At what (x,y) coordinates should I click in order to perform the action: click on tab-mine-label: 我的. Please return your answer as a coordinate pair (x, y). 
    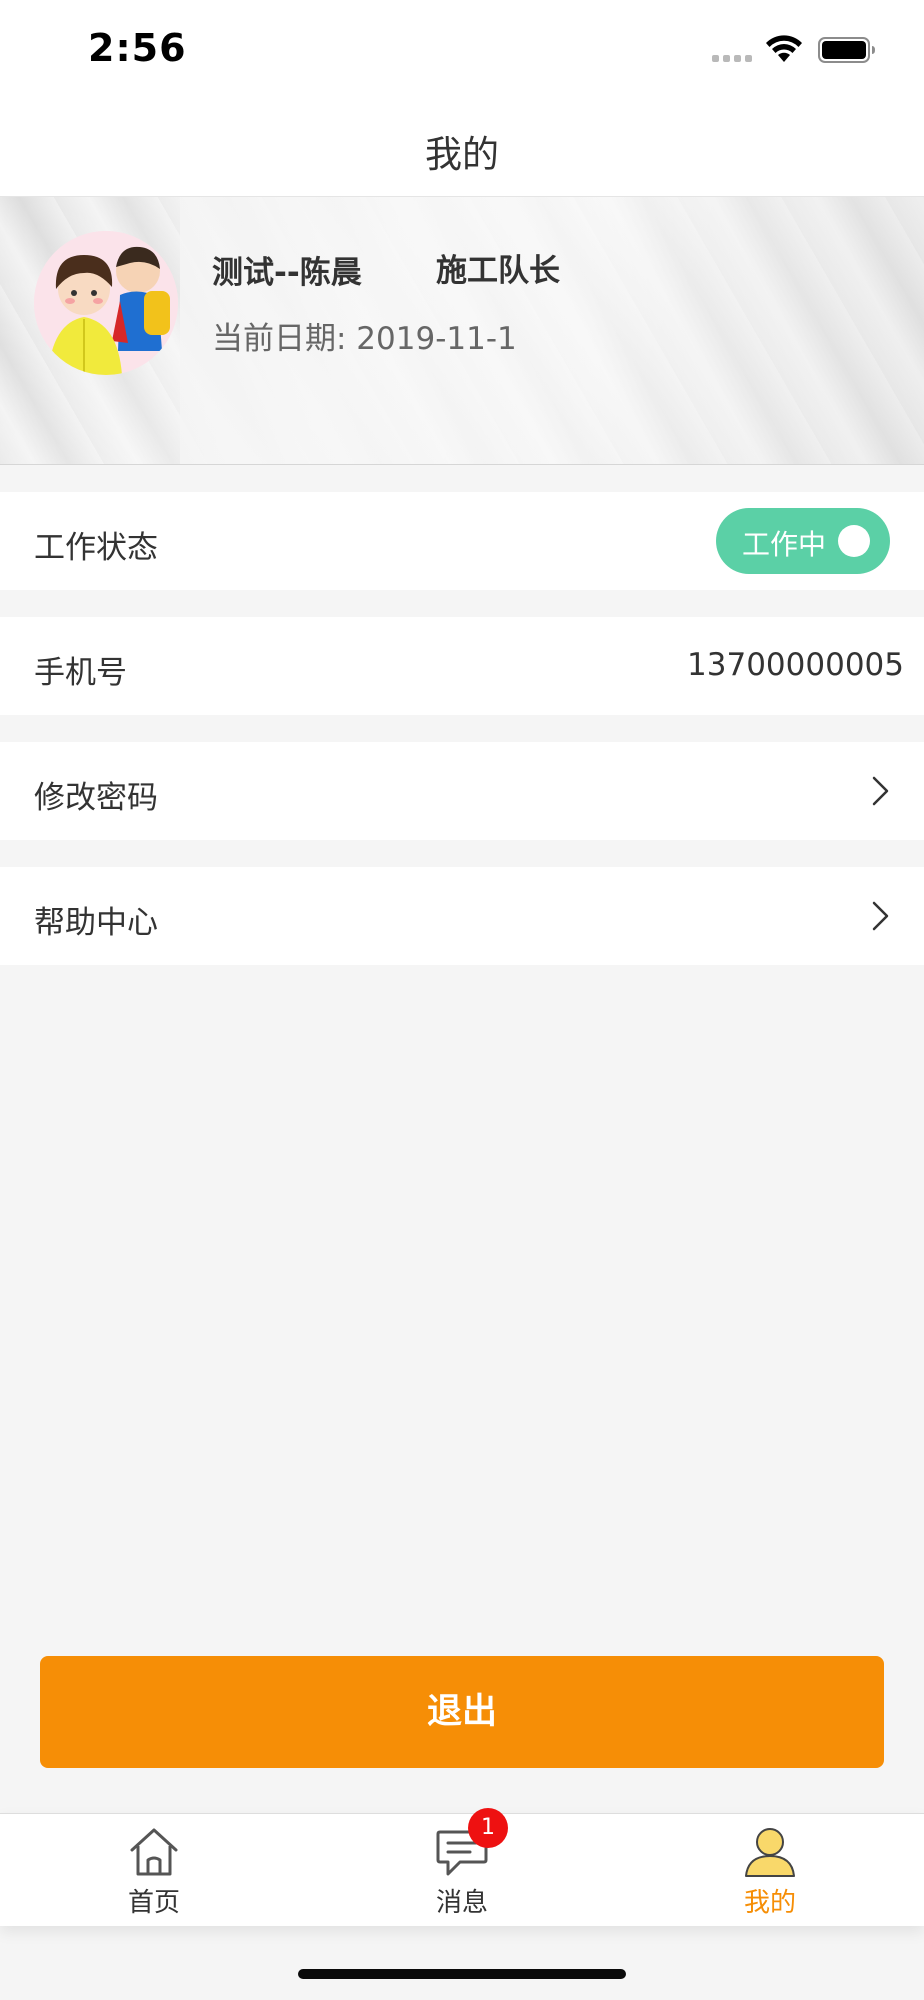
    Looking at the image, I should click on (769, 1903).